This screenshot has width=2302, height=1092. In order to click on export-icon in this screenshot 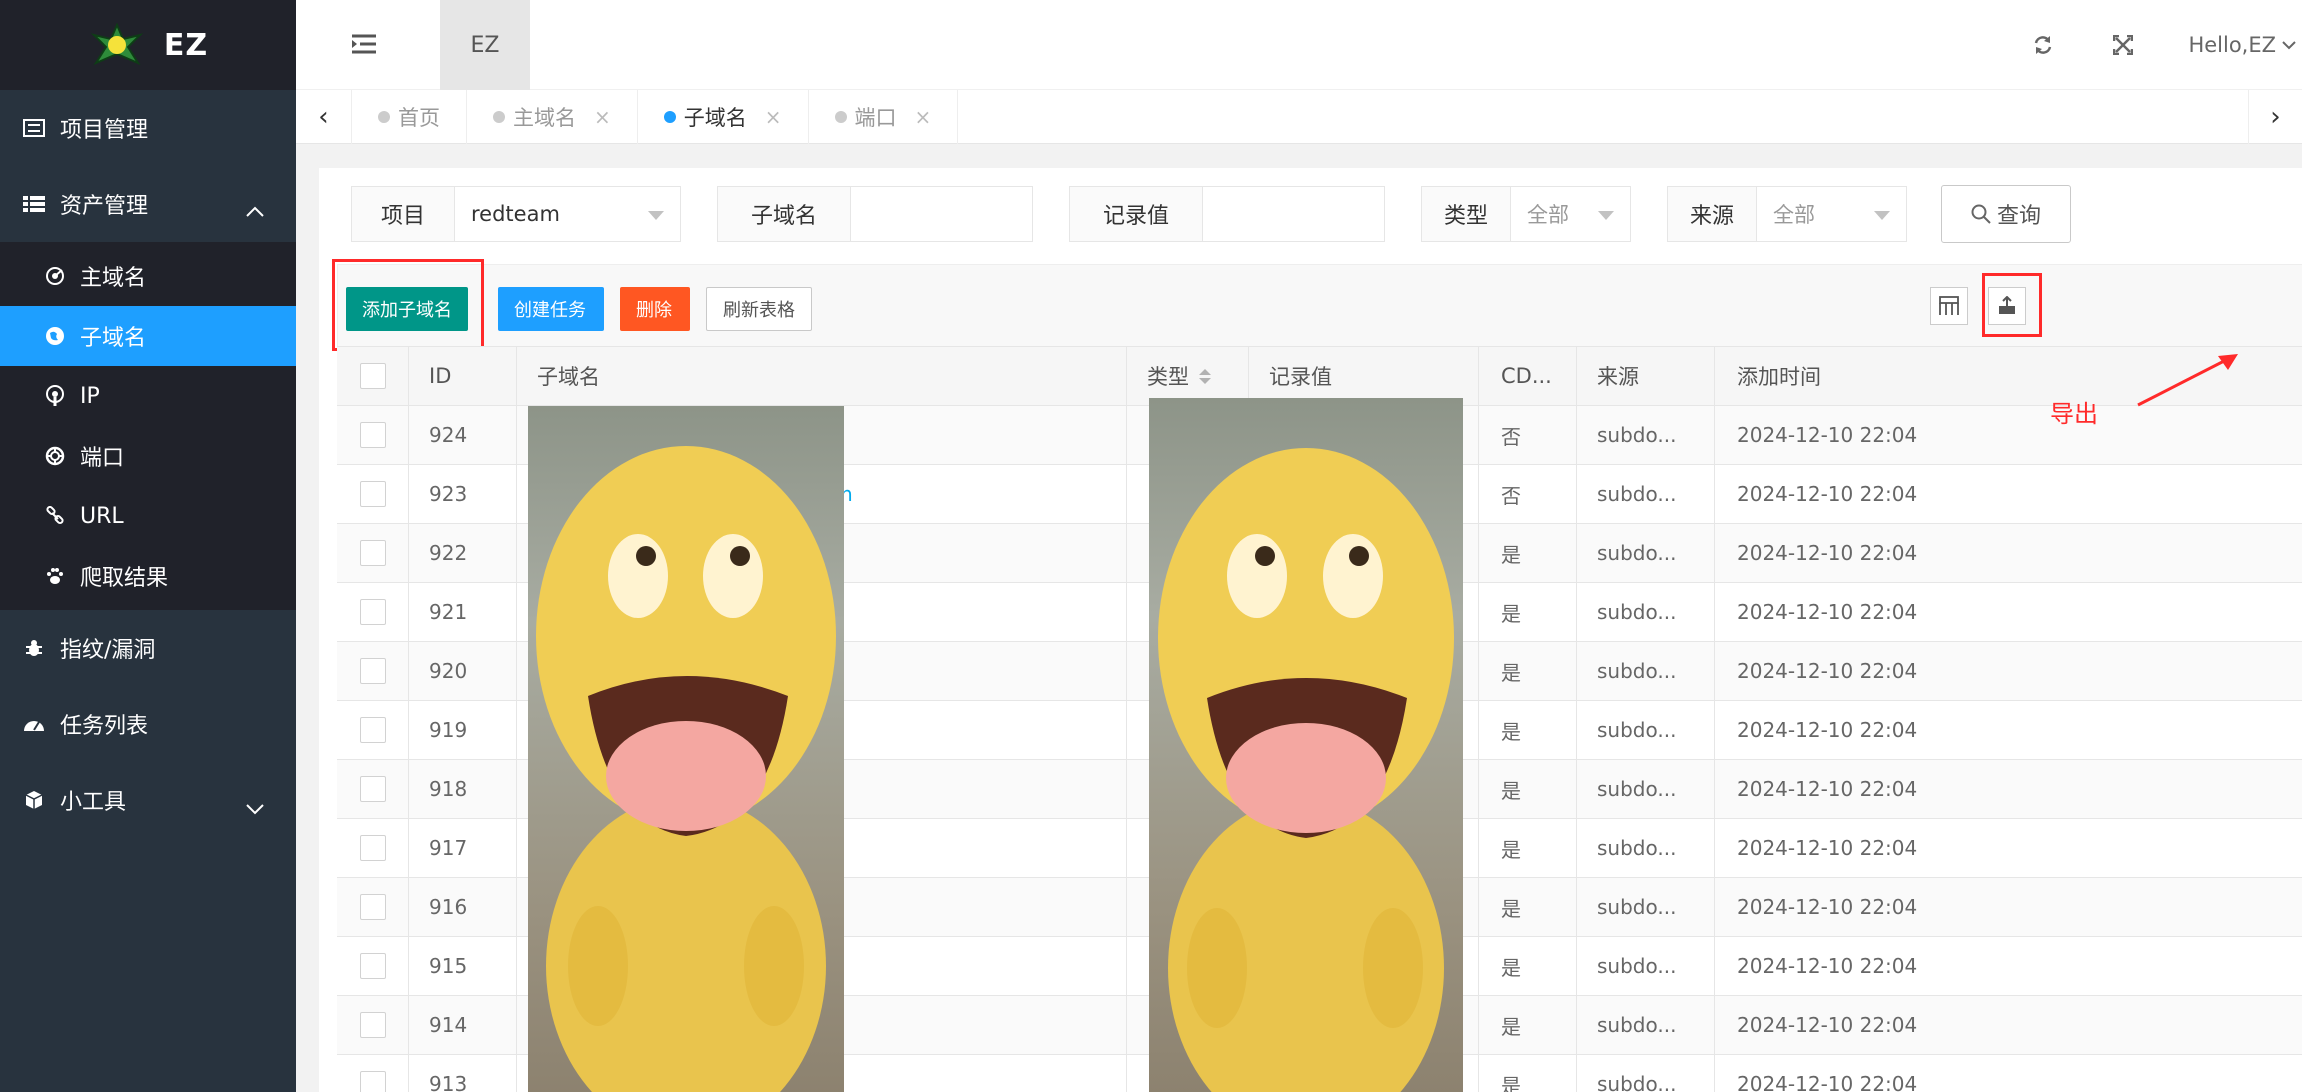, I will do `click(2007, 306)`.